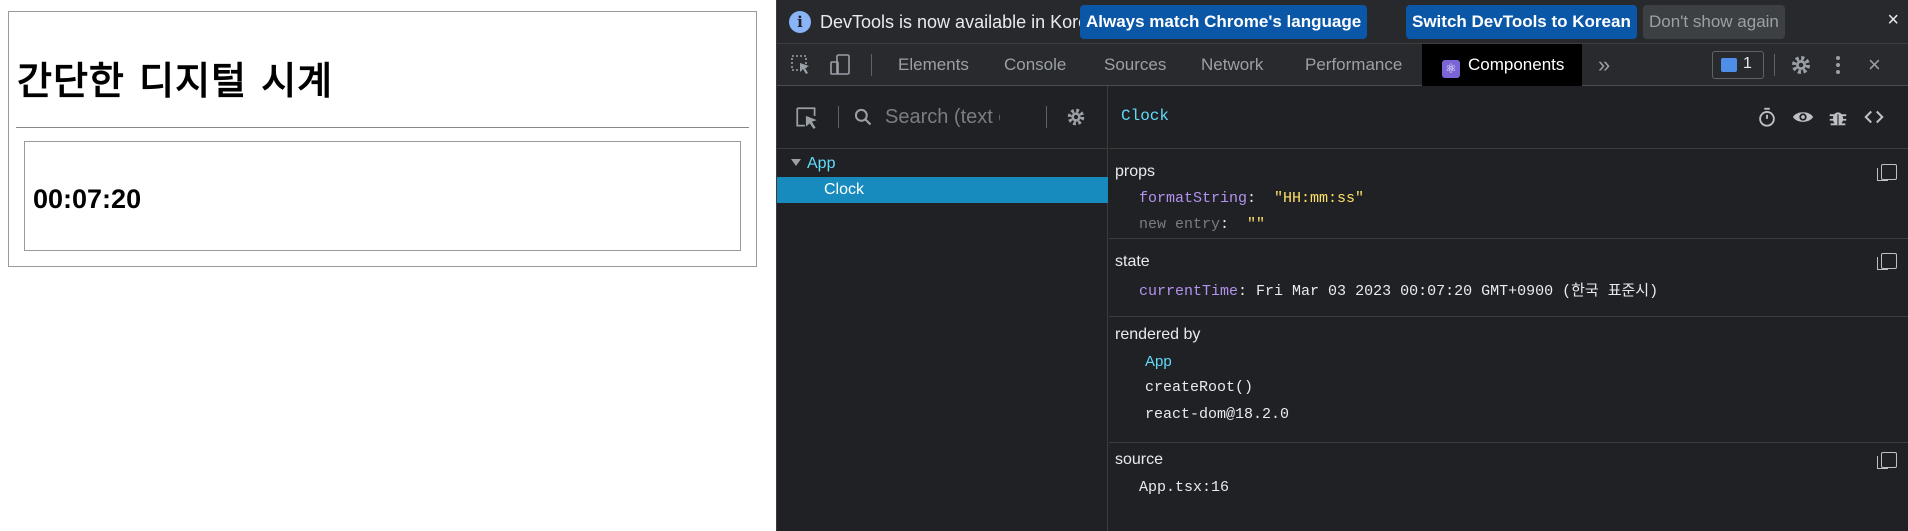  What do you see at coordinates (821, 163) in the screenshot?
I see `tree-item-label: App` at bounding box center [821, 163].